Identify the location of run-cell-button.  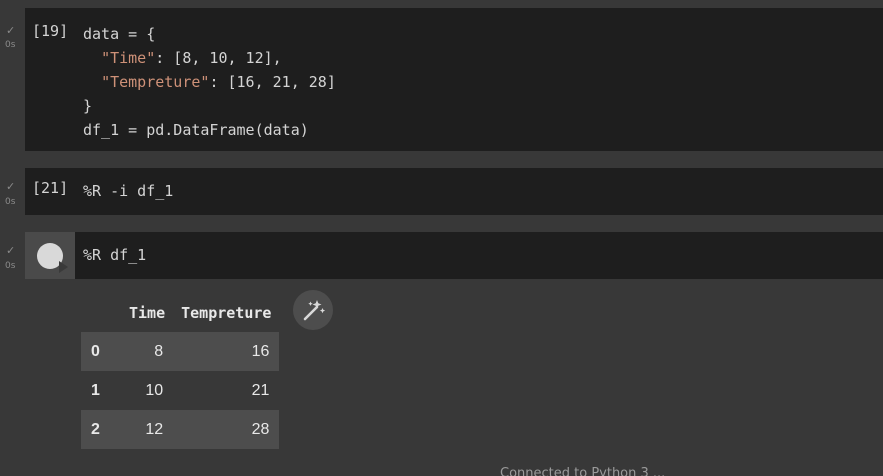
(50, 255).